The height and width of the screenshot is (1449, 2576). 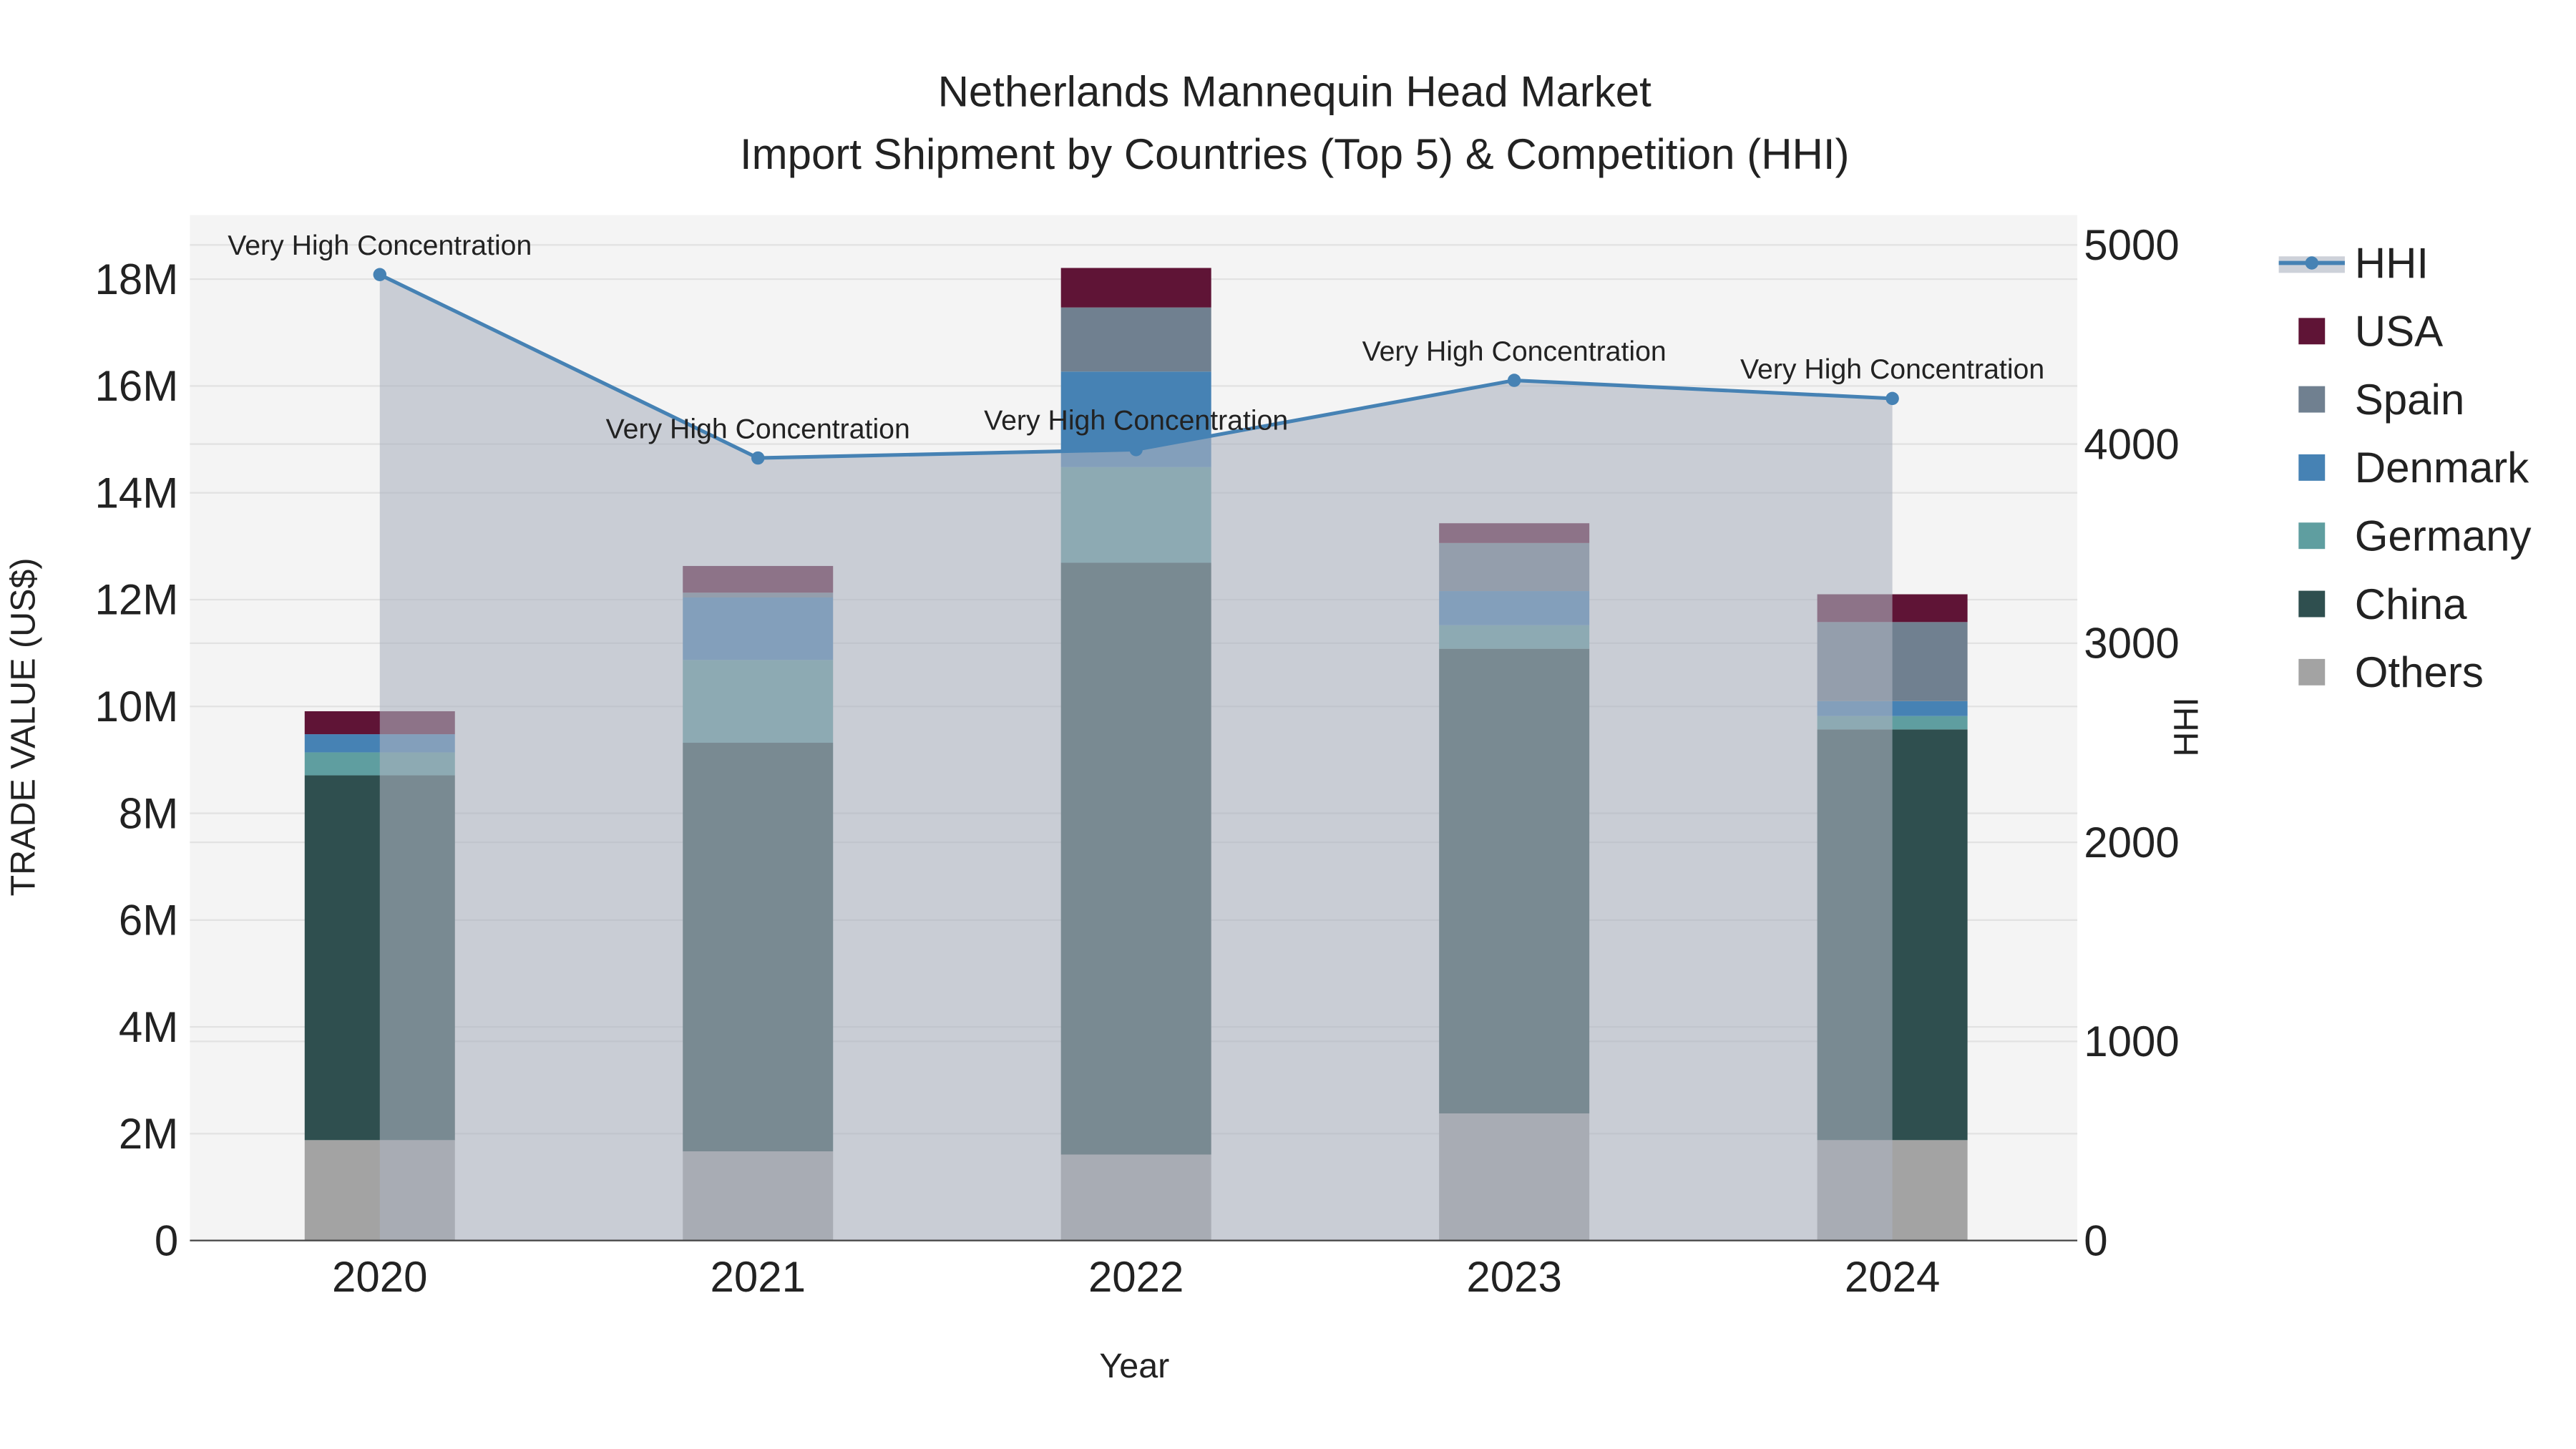 I want to click on x-tick-label: 2023, so click(x=1513, y=1277).